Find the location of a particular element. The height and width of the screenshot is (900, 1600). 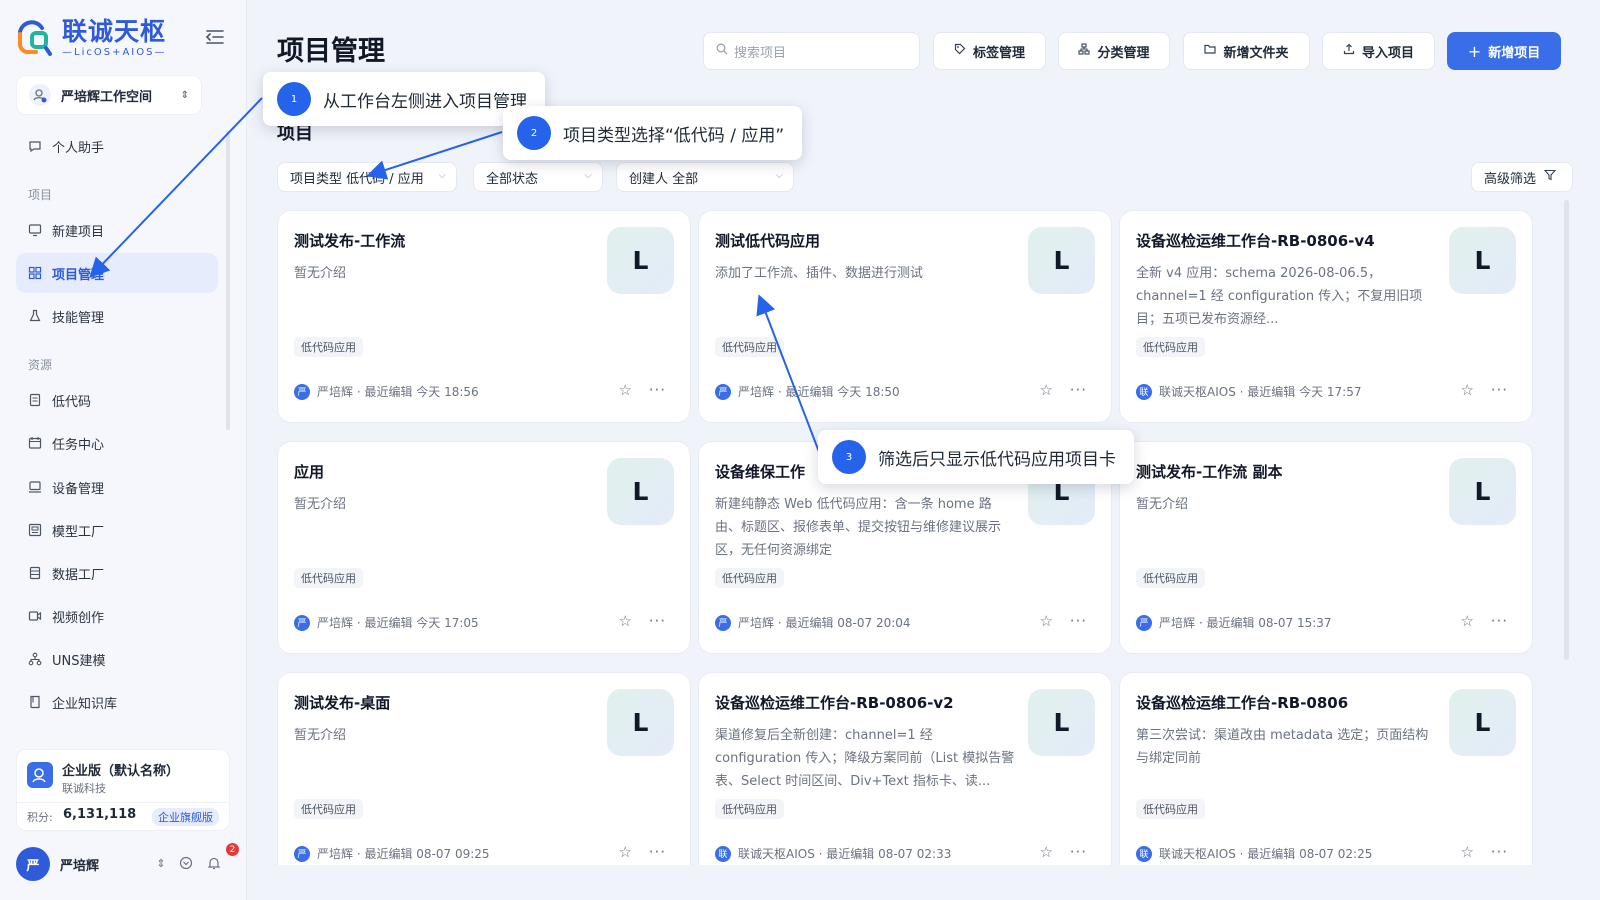

project-type-filter: 项目类型 低代码 / 应用 ⌵ is located at coordinates (367, 177).